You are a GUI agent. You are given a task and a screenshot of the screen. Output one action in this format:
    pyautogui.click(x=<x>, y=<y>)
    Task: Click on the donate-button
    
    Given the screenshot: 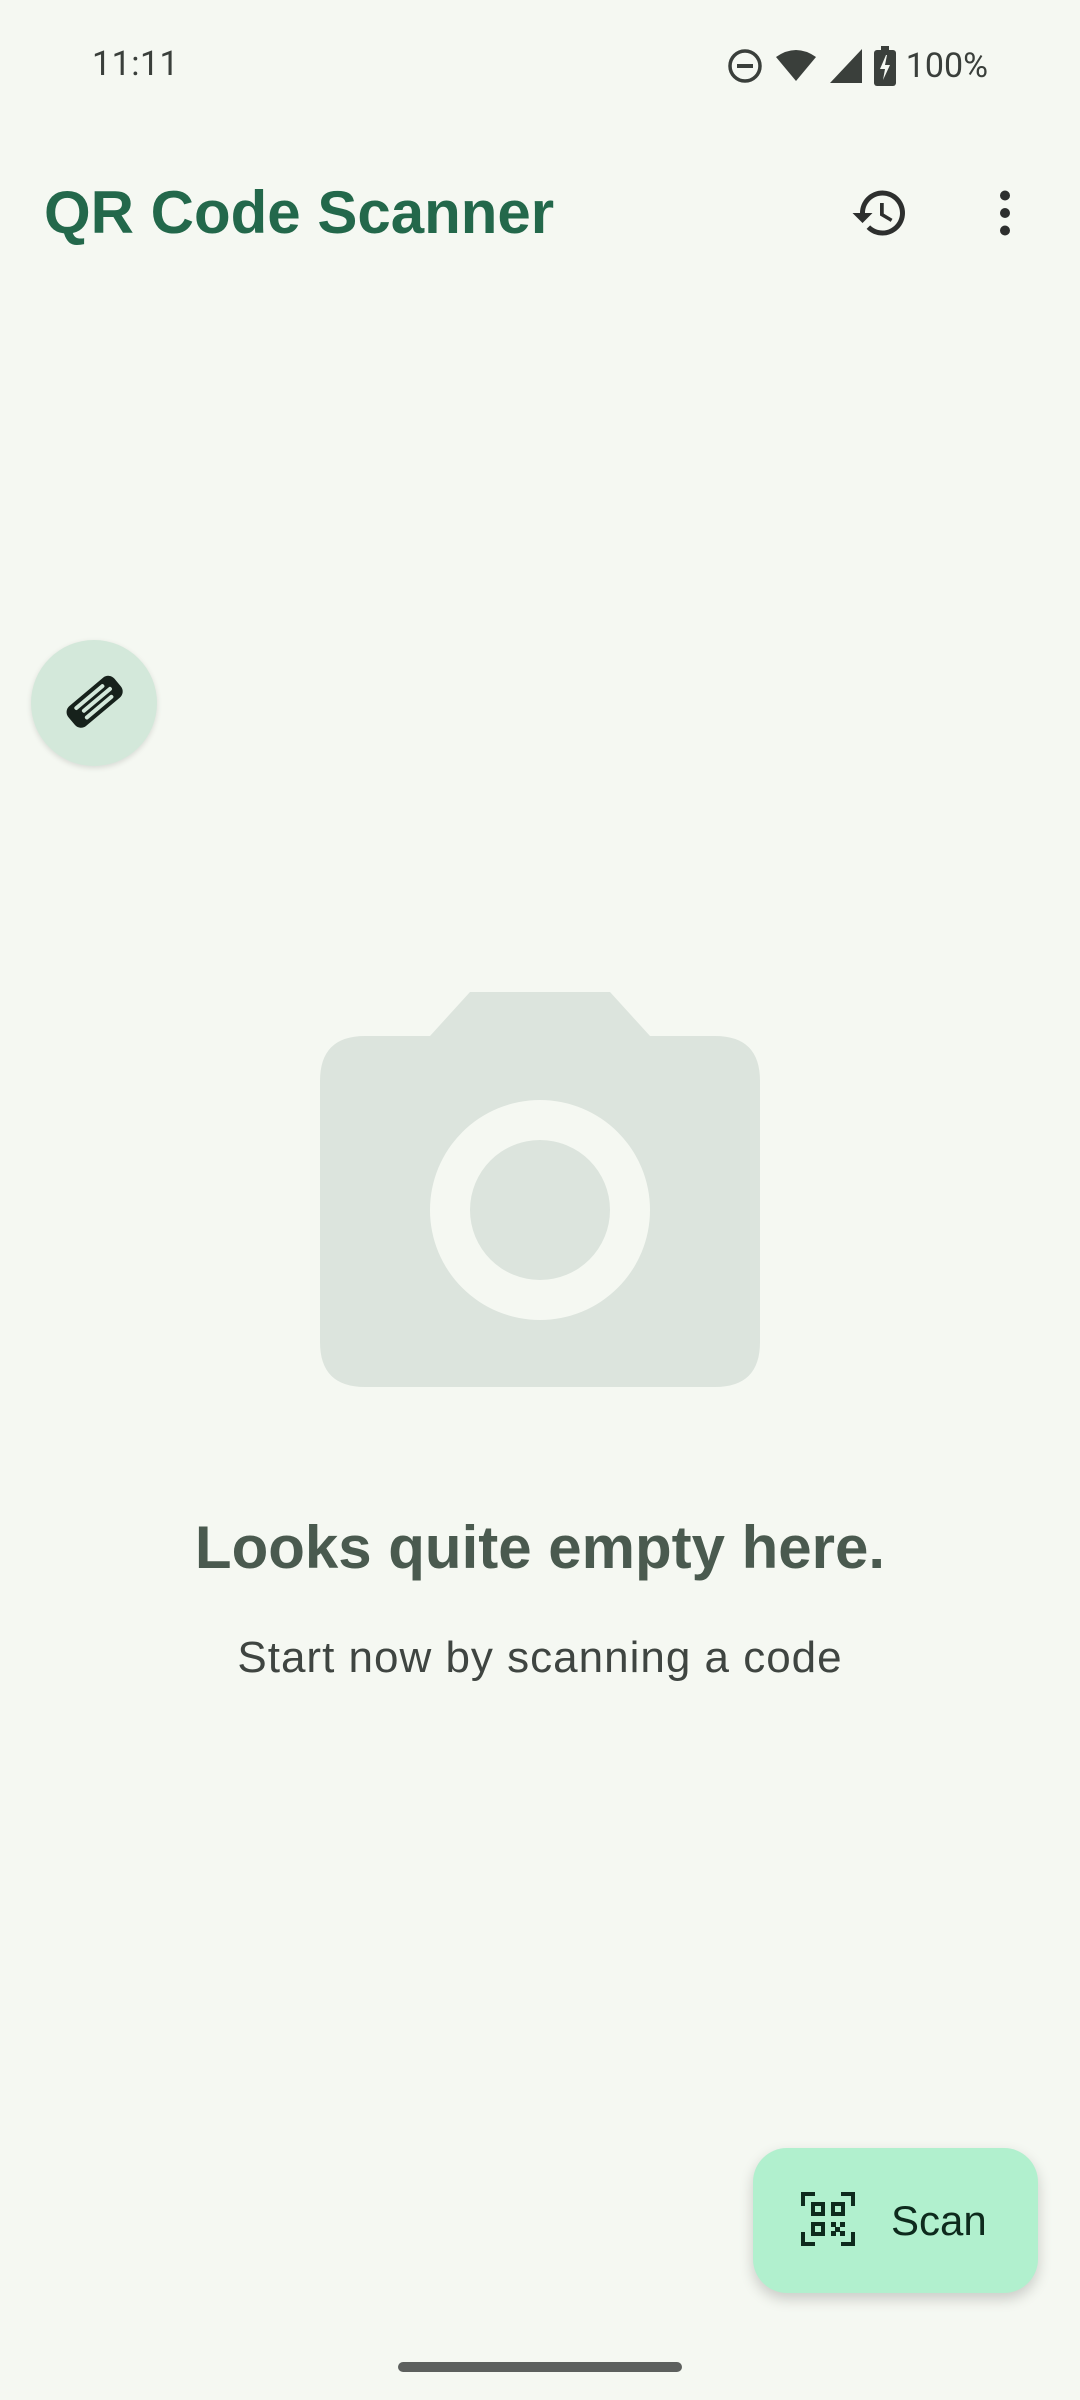 What is the action you would take?
    pyautogui.click(x=94, y=703)
    